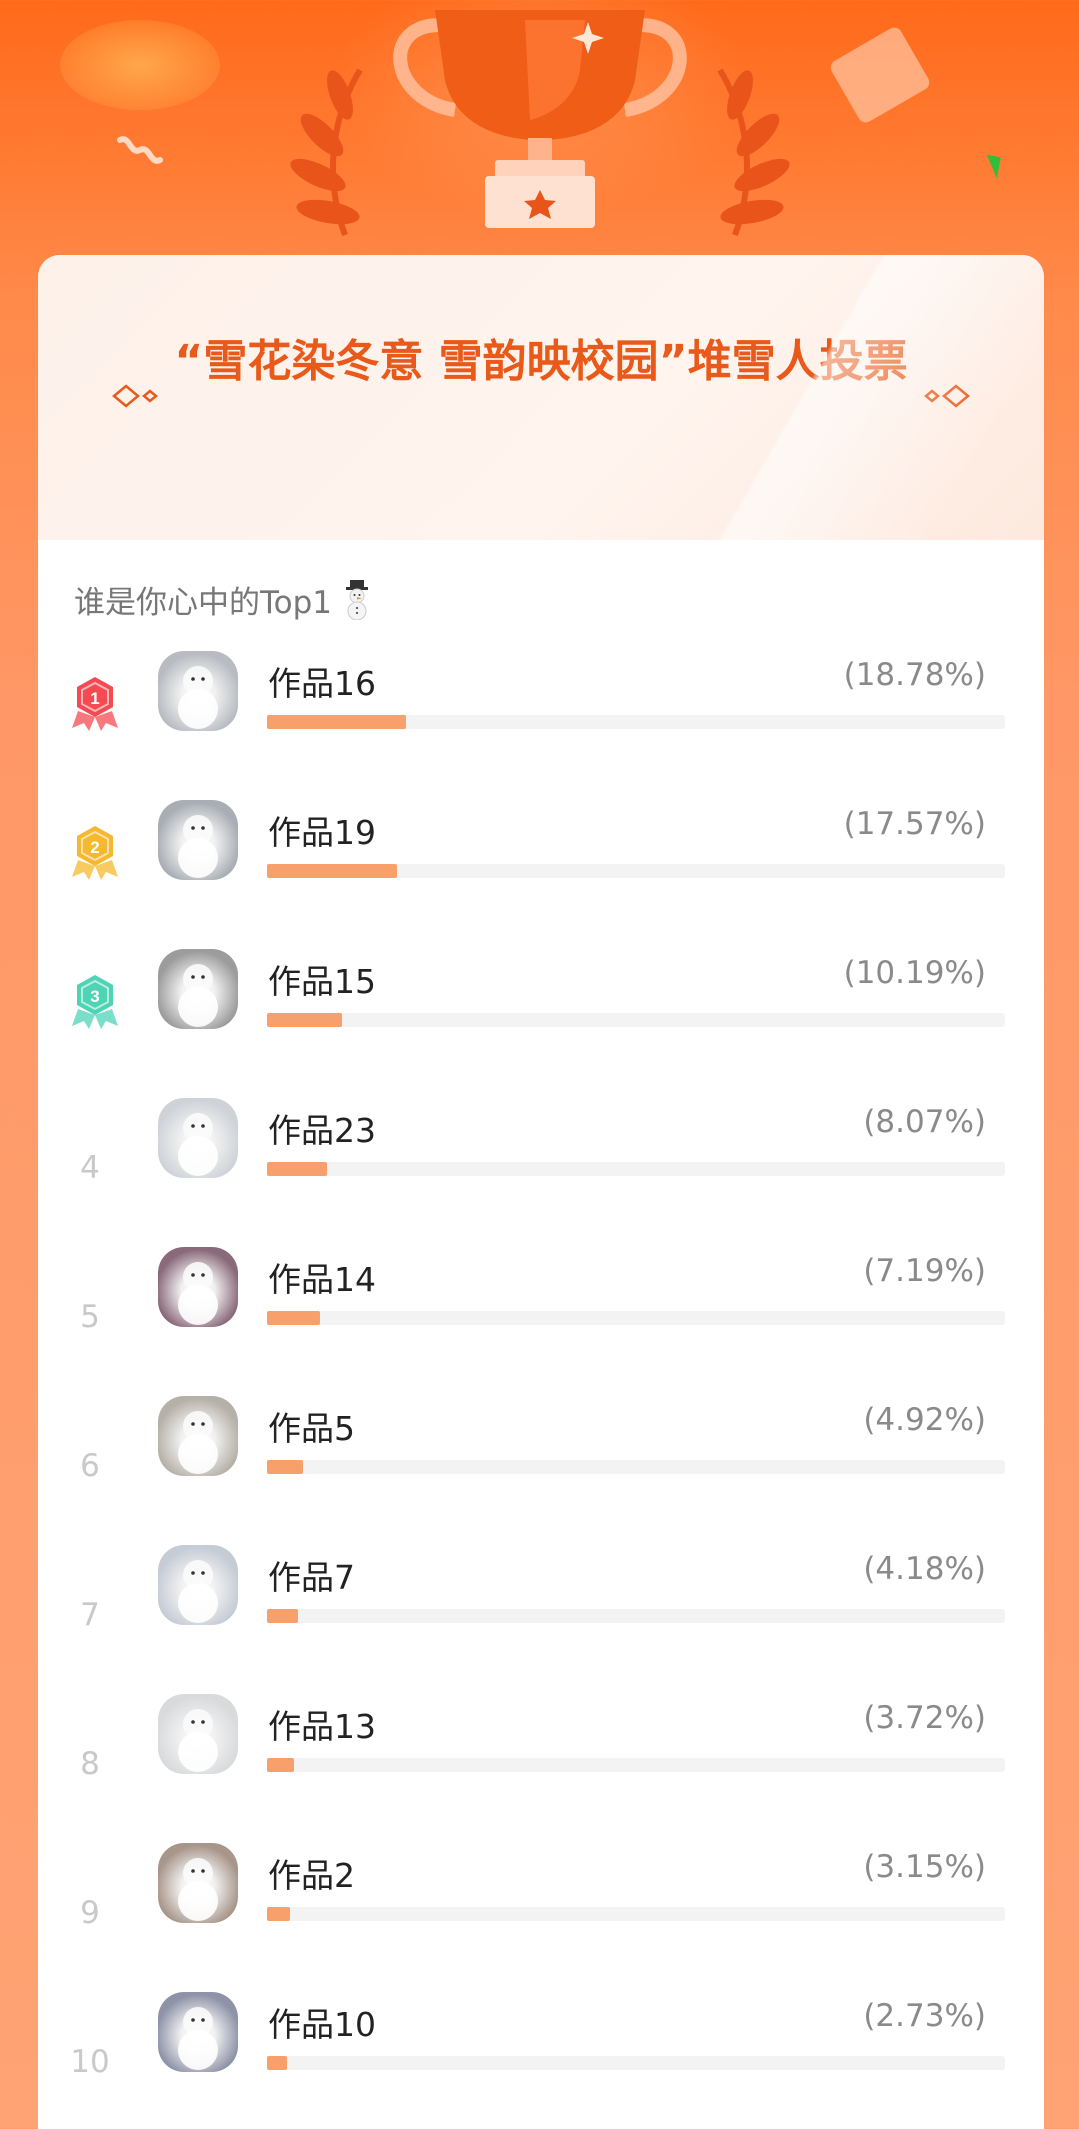 The width and height of the screenshot is (1079, 2129). I want to click on page-title: “雪花染冬意 雪韵映校园”堆雪人投票, so click(541, 361).